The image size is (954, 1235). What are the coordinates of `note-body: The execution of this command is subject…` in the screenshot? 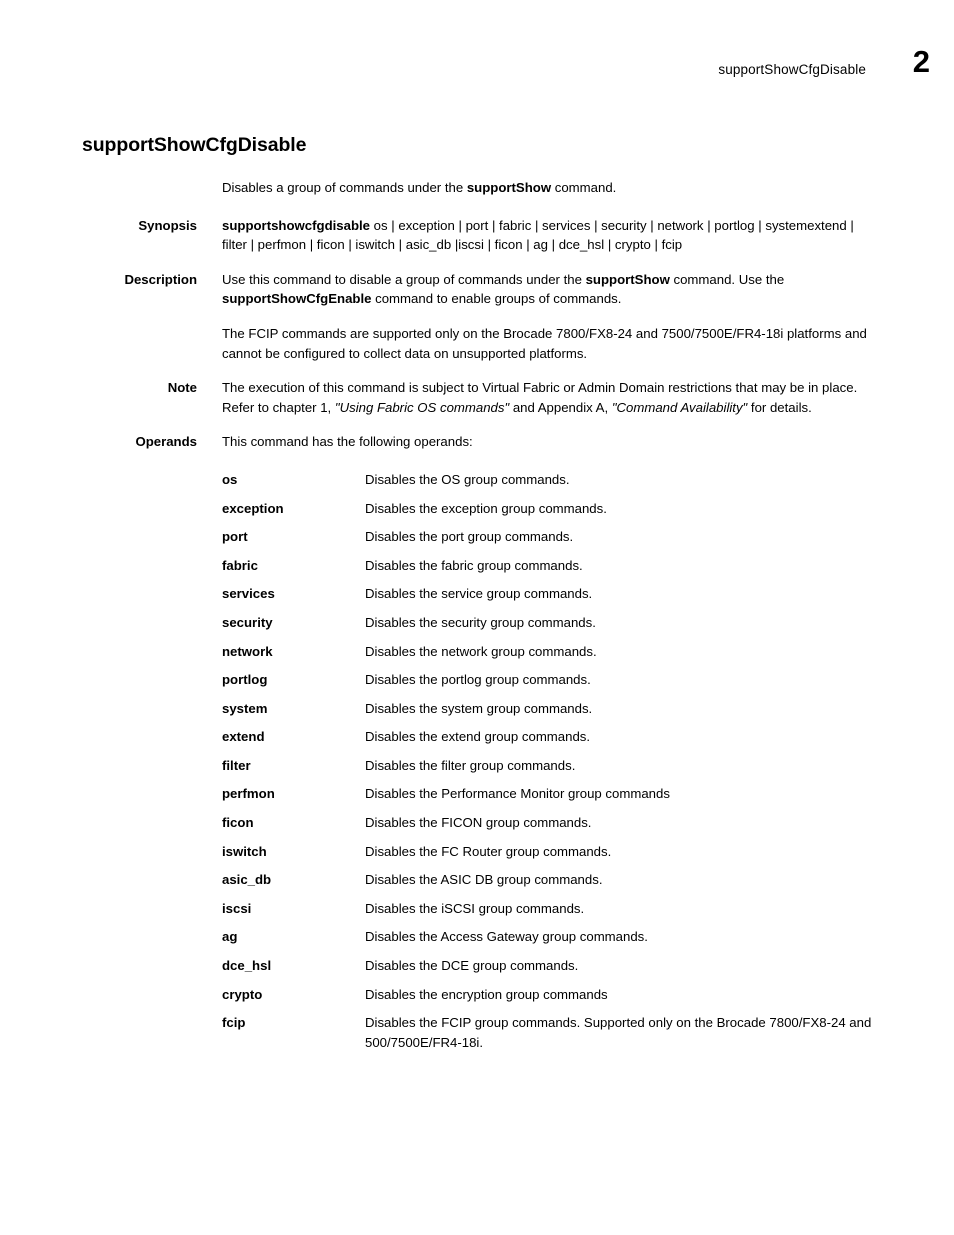 It's located at (545, 397).